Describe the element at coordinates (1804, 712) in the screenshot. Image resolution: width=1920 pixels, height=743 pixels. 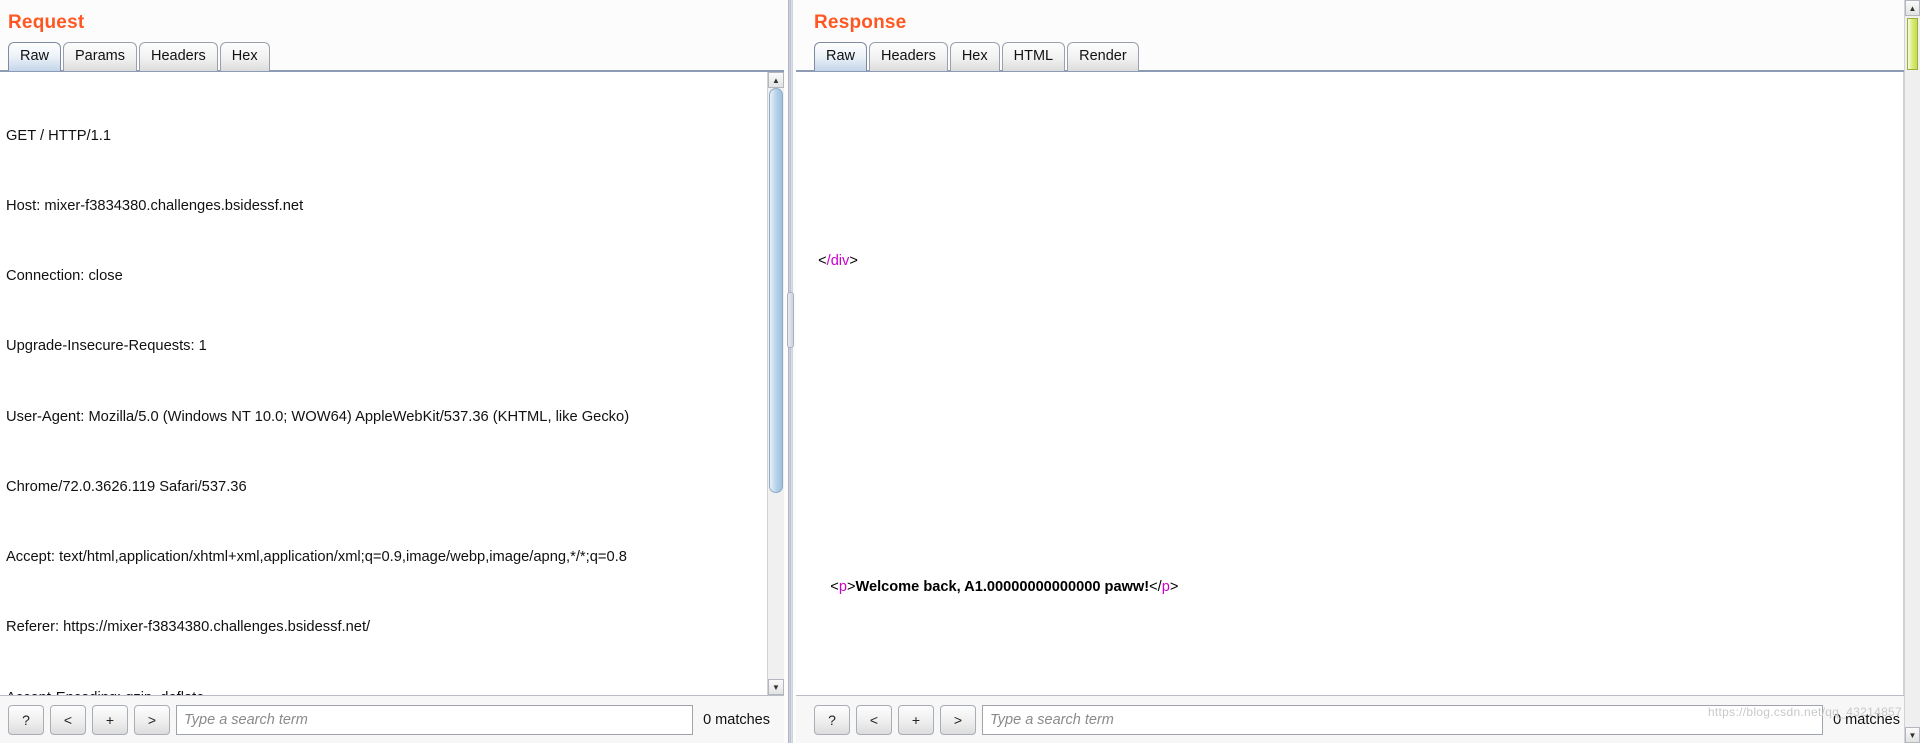
I see `watermark-text: https://blog.csdn.net/qq_43214857` at that location.